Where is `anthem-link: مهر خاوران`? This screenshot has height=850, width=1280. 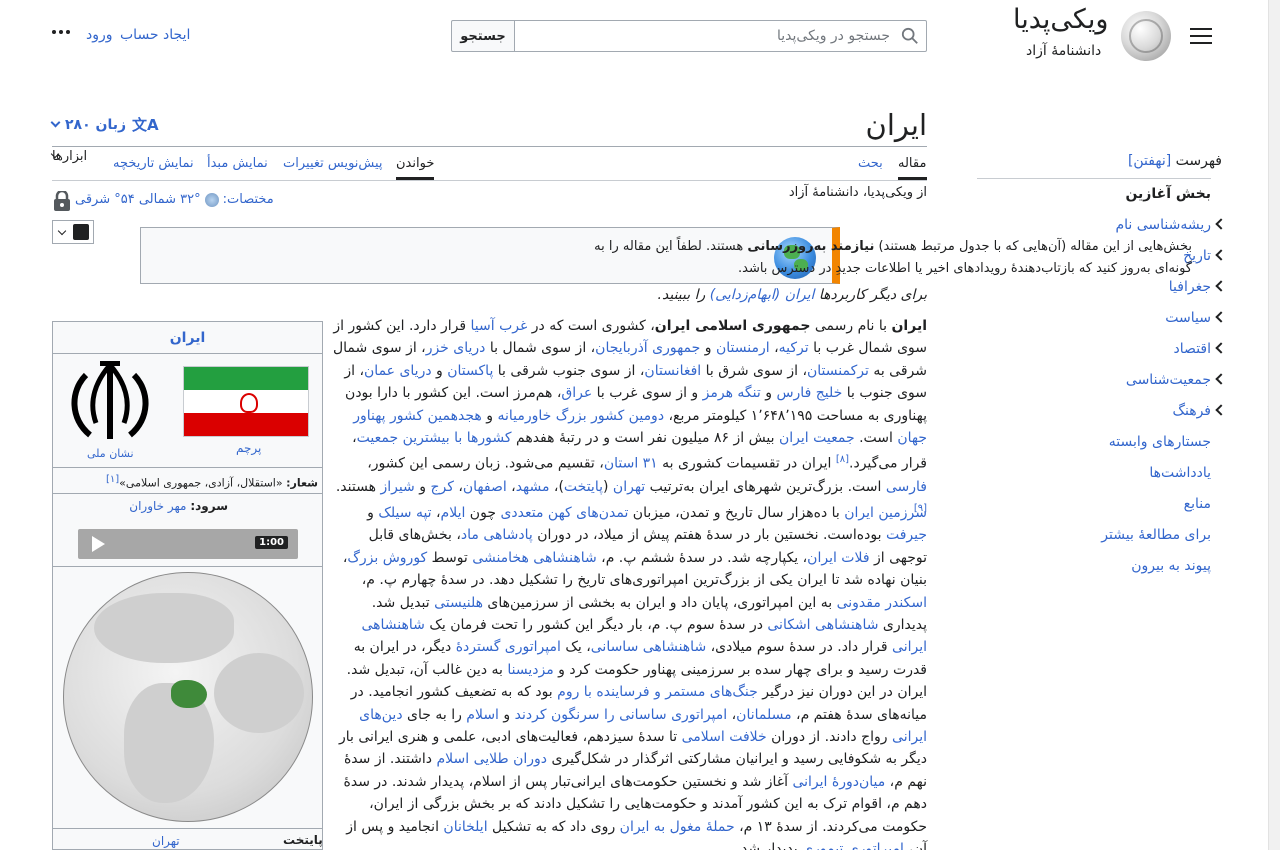 anthem-link: مهر خاوران is located at coordinates (157, 506).